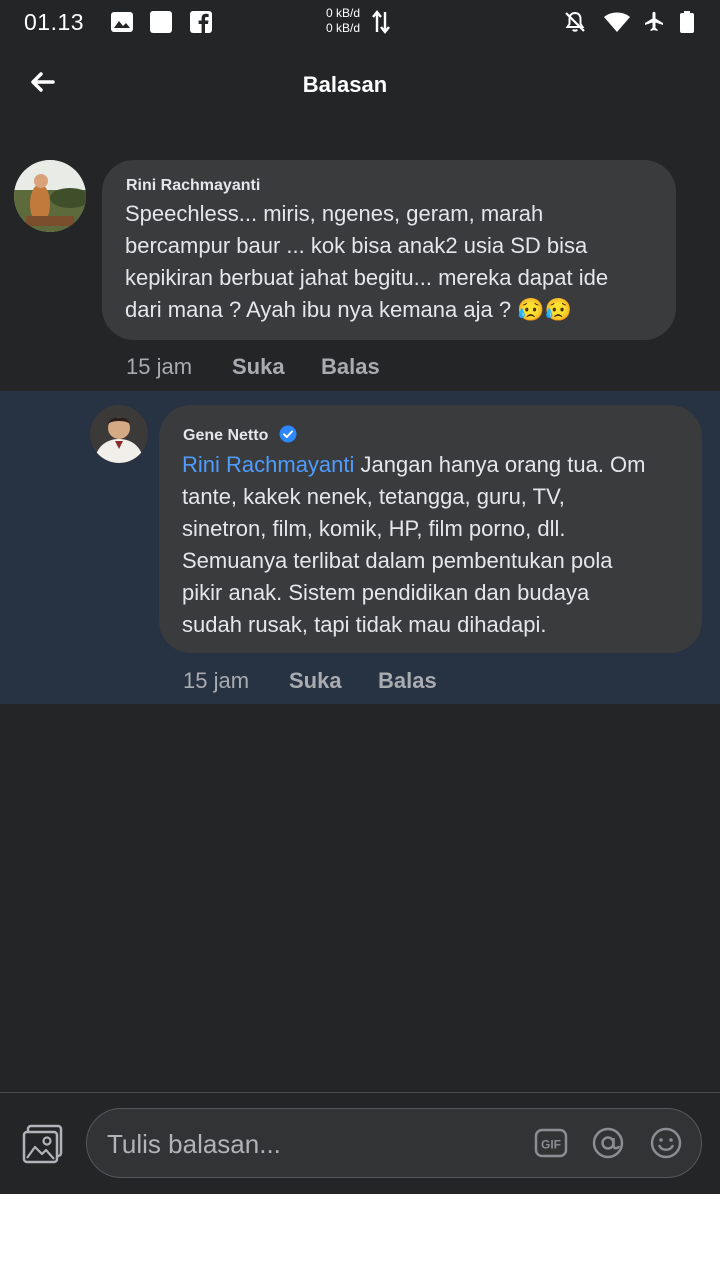 Image resolution: width=720 pixels, height=1280 pixels. Describe the element at coordinates (373, 496) in the screenshot. I see `reply-line: tante, kakek nenek, tetangga, guru, TV,` at that location.